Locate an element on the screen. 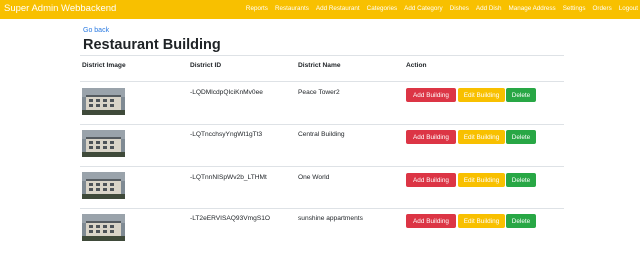 This screenshot has height=253, width=640. district-name-cell: sunshine appartments is located at coordinates (330, 218).